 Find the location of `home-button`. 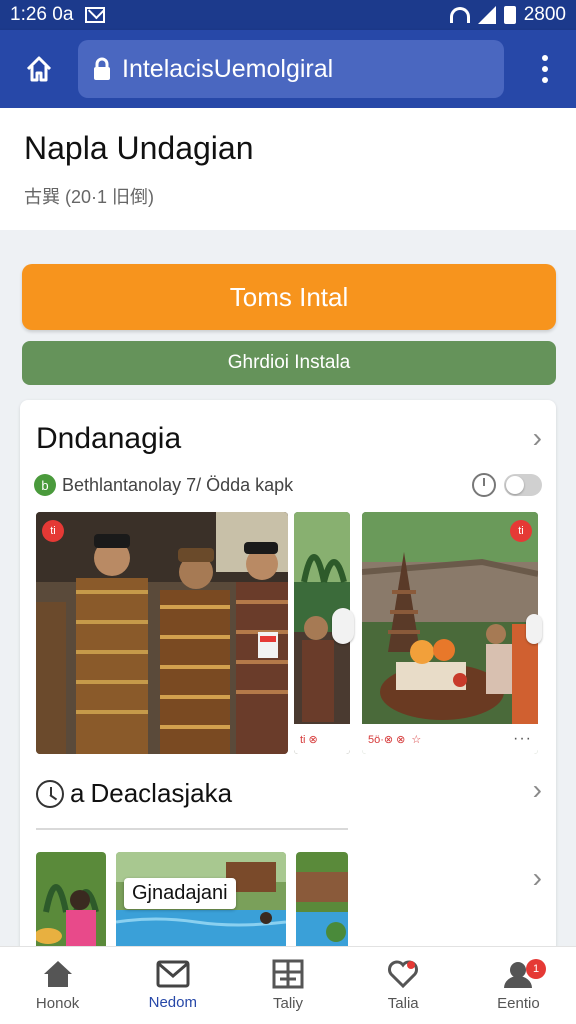

home-button is located at coordinates (39, 69).